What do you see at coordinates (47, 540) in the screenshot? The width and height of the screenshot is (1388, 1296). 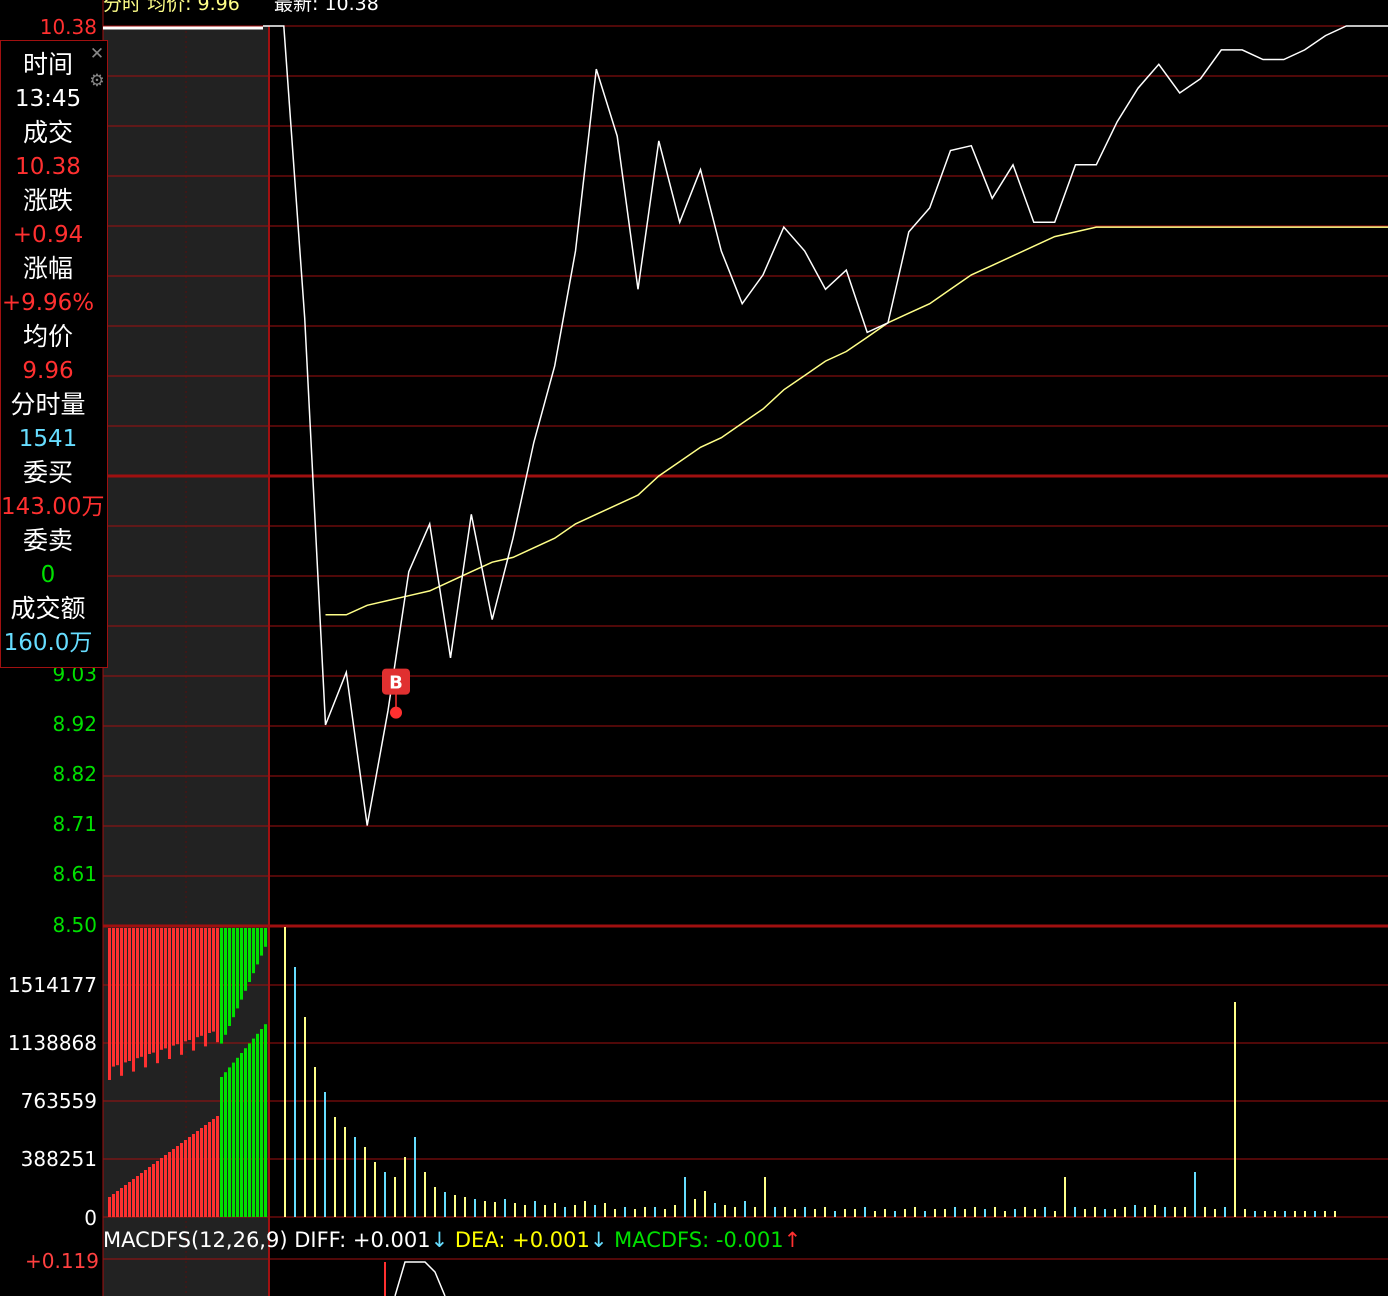 I see `ask-label: 委卖` at bounding box center [47, 540].